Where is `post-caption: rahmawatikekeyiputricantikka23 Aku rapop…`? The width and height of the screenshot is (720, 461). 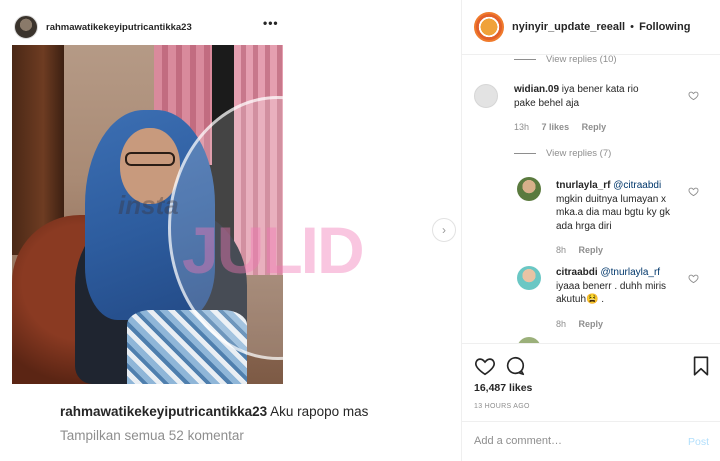
post-caption: rahmawatikekeyiputricantikka23 Aku rapop… is located at coordinates (214, 411).